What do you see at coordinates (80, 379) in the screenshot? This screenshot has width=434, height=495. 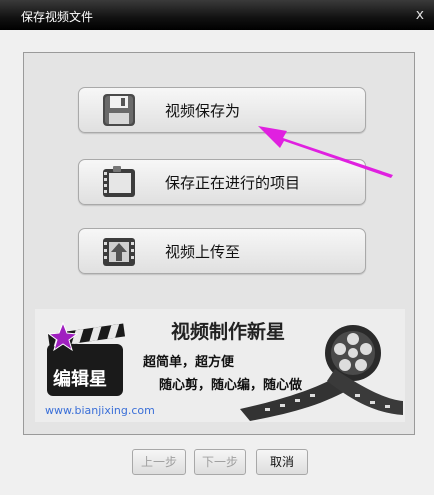 I see `banner-logo-text: 编辑星` at bounding box center [80, 379].